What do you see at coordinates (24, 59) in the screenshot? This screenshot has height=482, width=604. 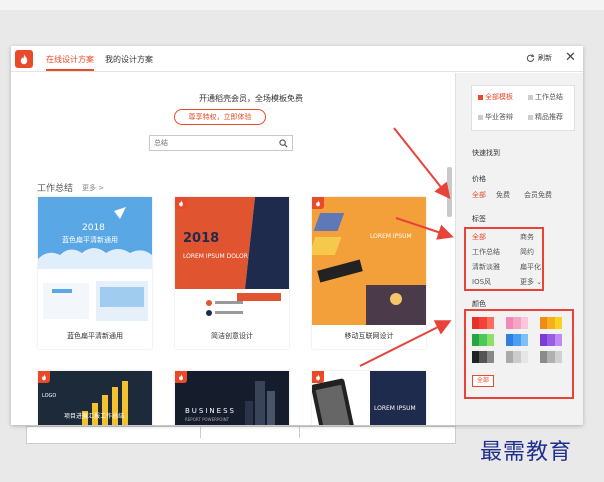 I see `wps-logo-icon` at bounding box center [24, 59].